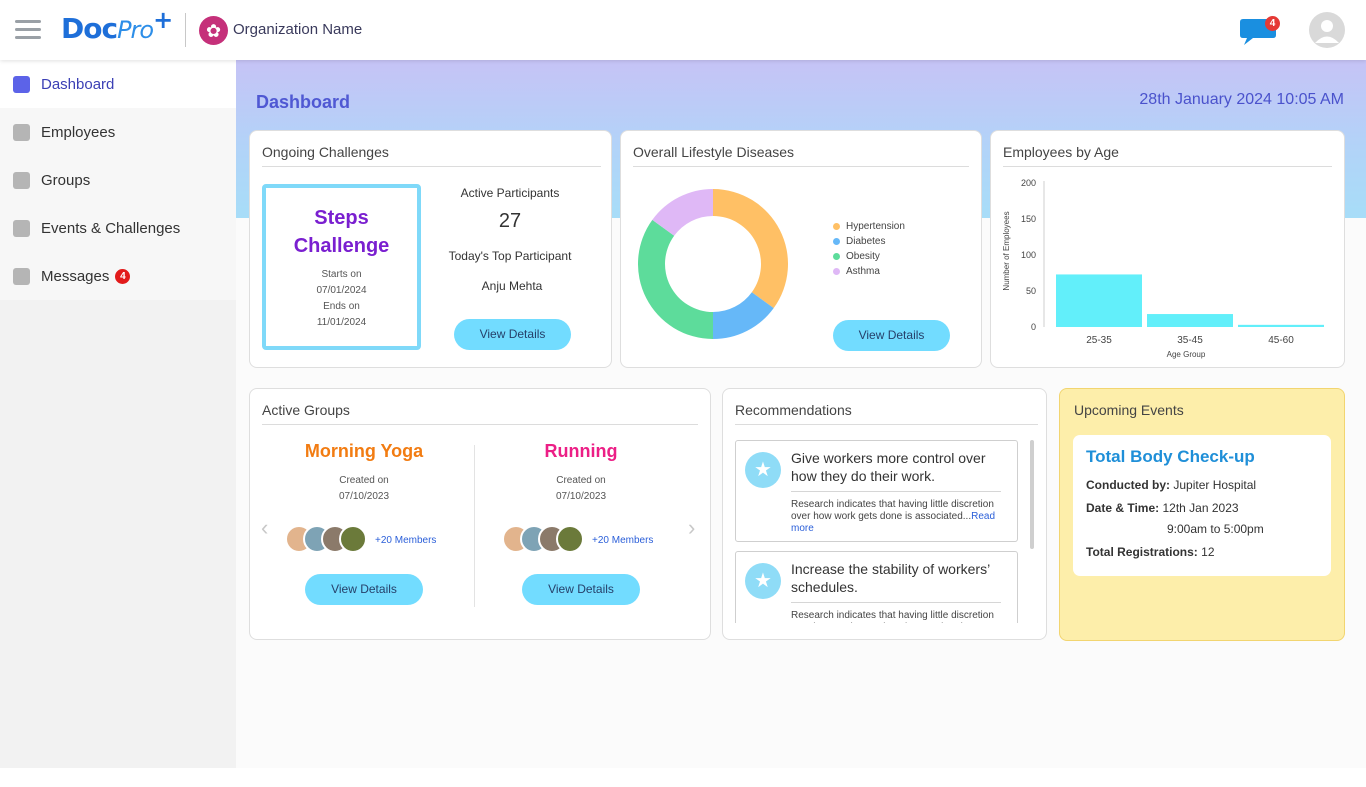 This screenshot has width=1366, height=787. I want to click on top-participant-name: Anju Mehta, so click(512, 286).